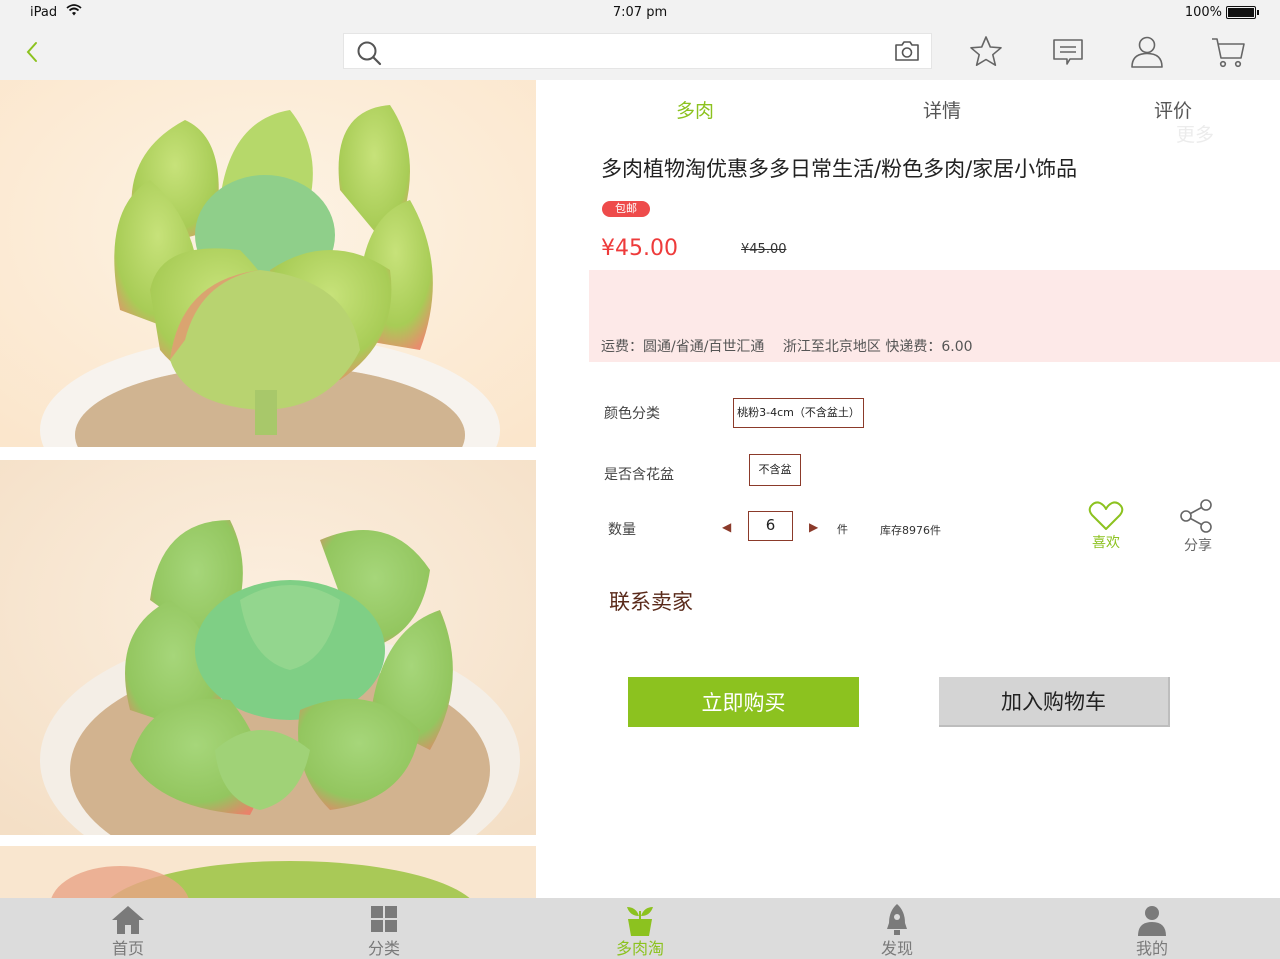  What do you see at coordinates (1068, 52) in the screenshot?
I see `message-icon` at bounding box center [1068, 52].